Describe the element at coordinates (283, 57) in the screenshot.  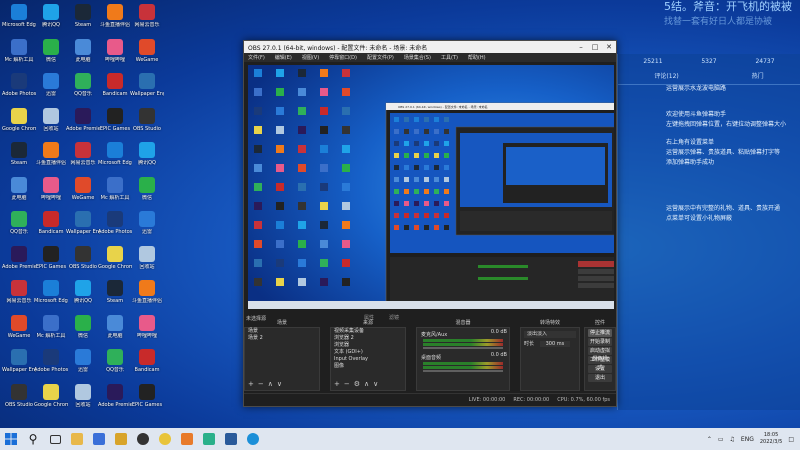
I see `menu-edit: 编辑(E)` at that location.